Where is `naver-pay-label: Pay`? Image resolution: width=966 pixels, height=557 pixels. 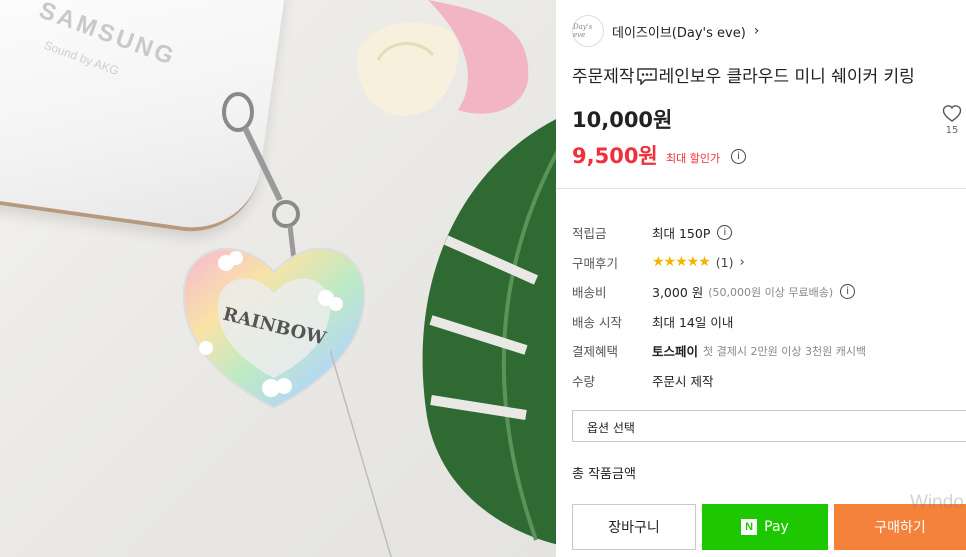
naver-pay-label: Pay is located at coordinates (776, 527).